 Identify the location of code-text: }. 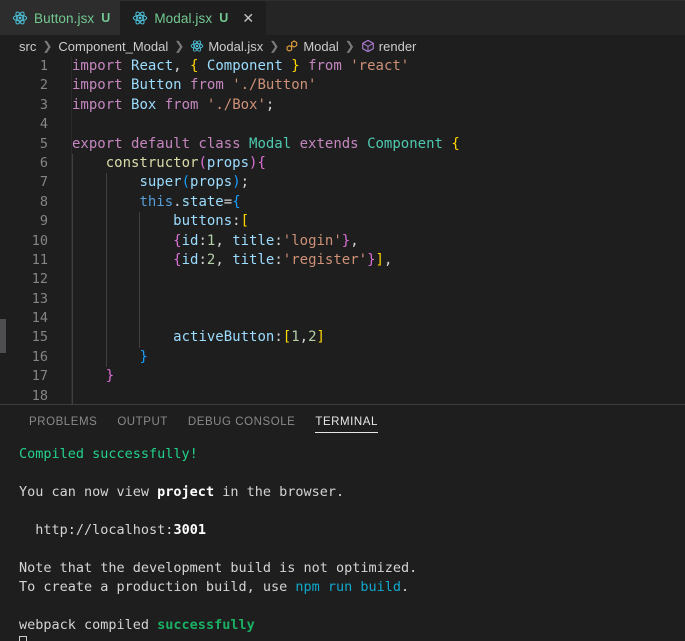
(110, 376).